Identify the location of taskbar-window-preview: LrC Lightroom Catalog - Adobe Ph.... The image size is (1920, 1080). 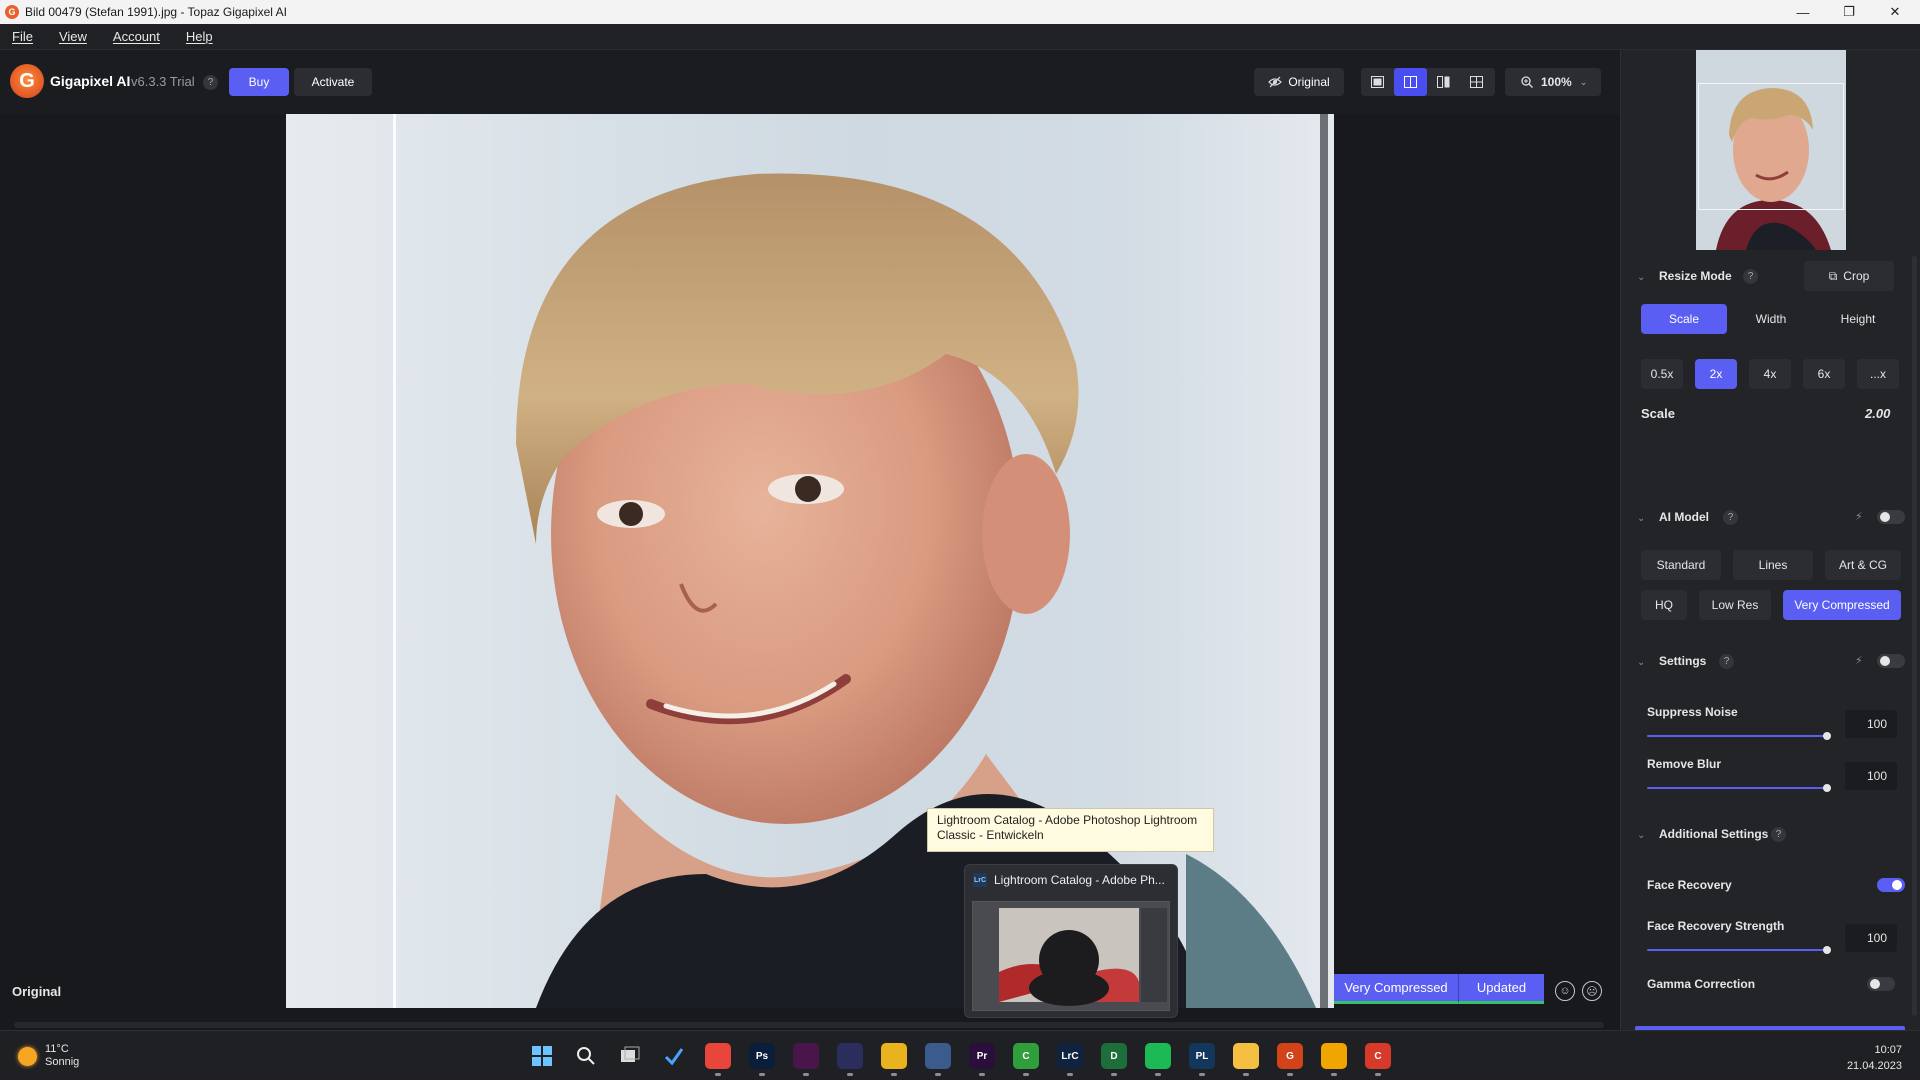
(1071, 941).